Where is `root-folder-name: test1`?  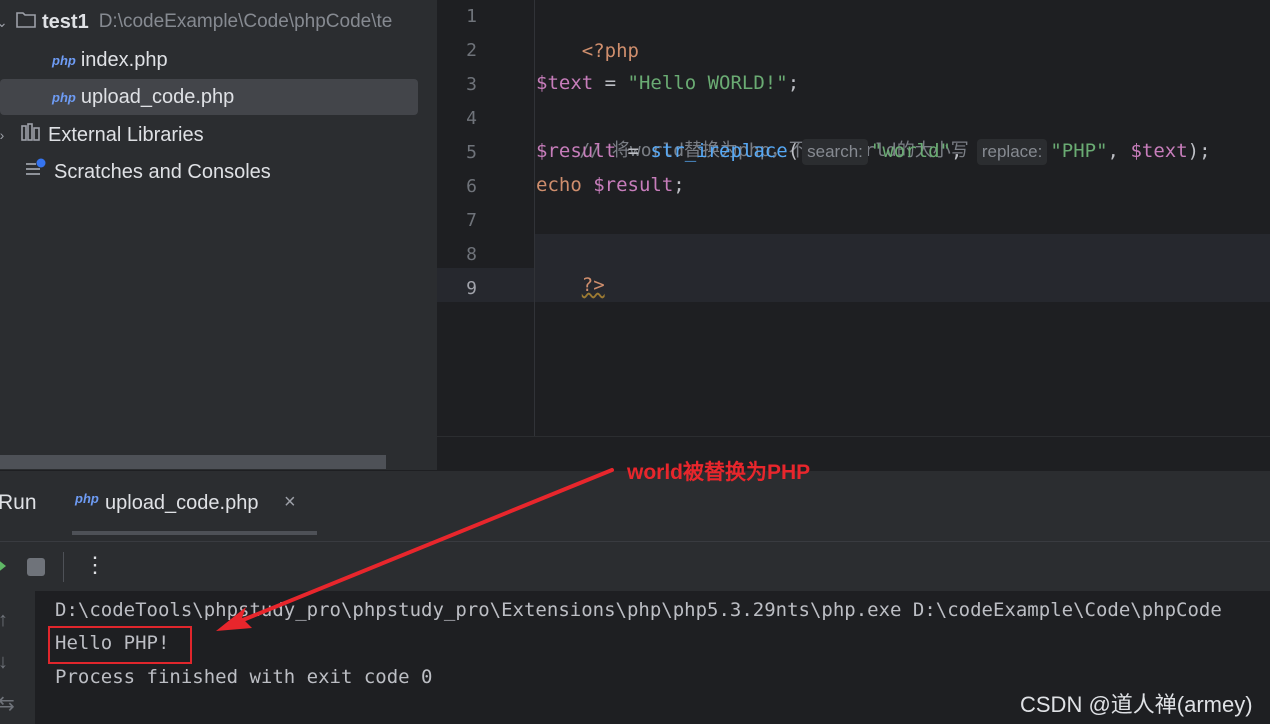 root-folder-name: test1 is located at coordinates (65, 21).